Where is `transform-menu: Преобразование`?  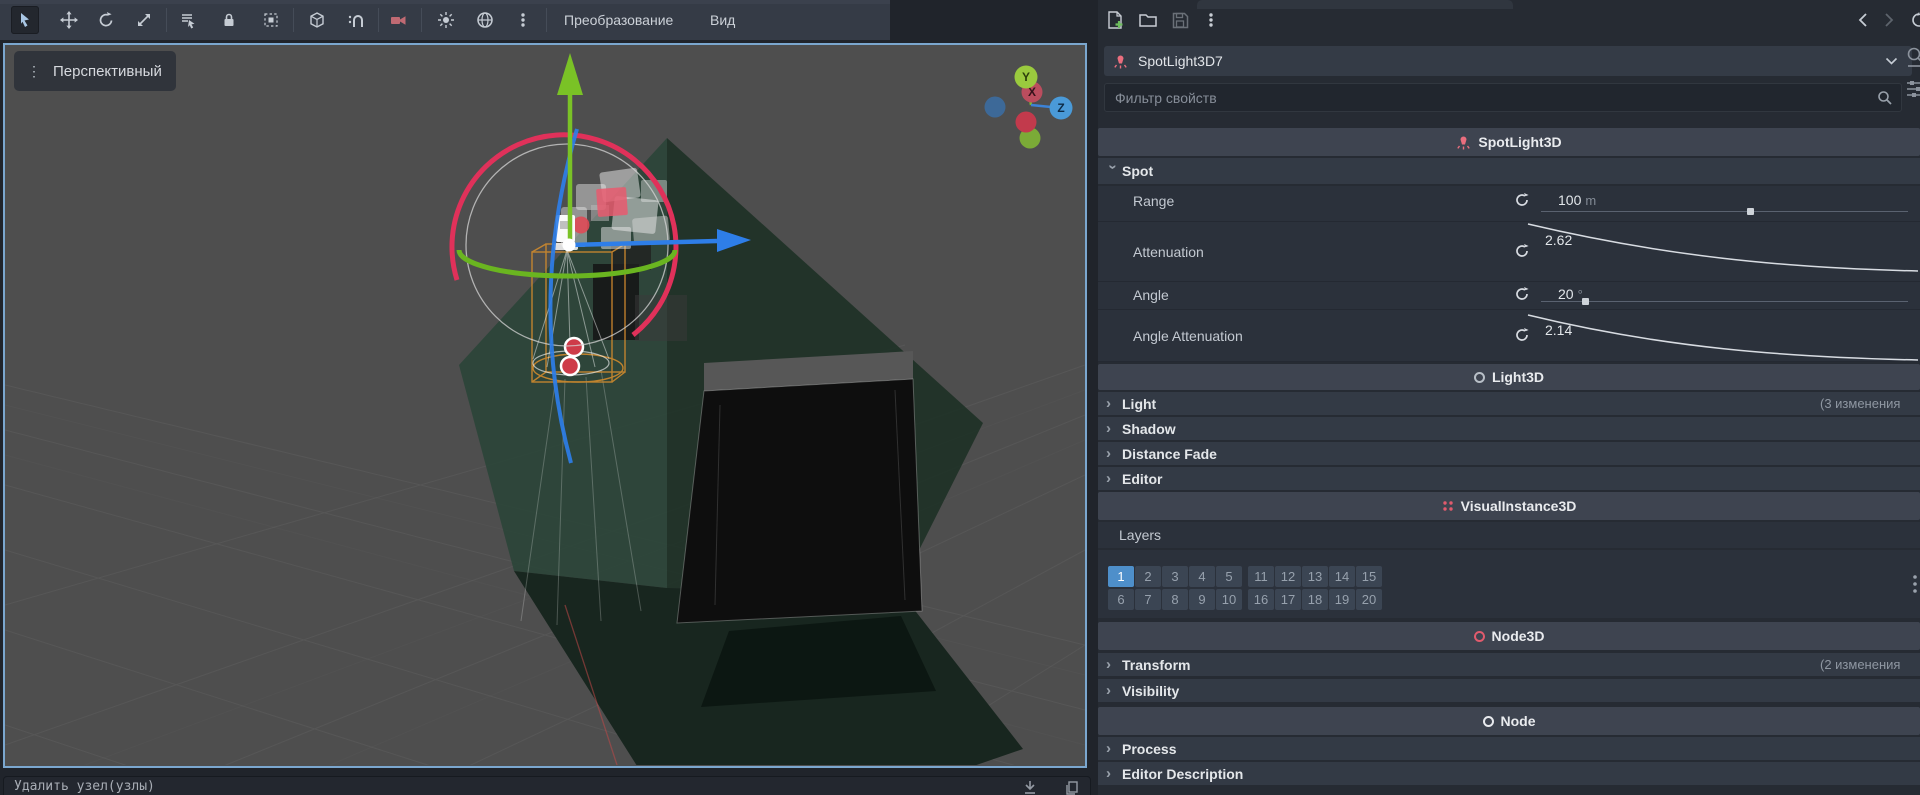 transform-menu: Преобразование is located at coordinates (618, 20).